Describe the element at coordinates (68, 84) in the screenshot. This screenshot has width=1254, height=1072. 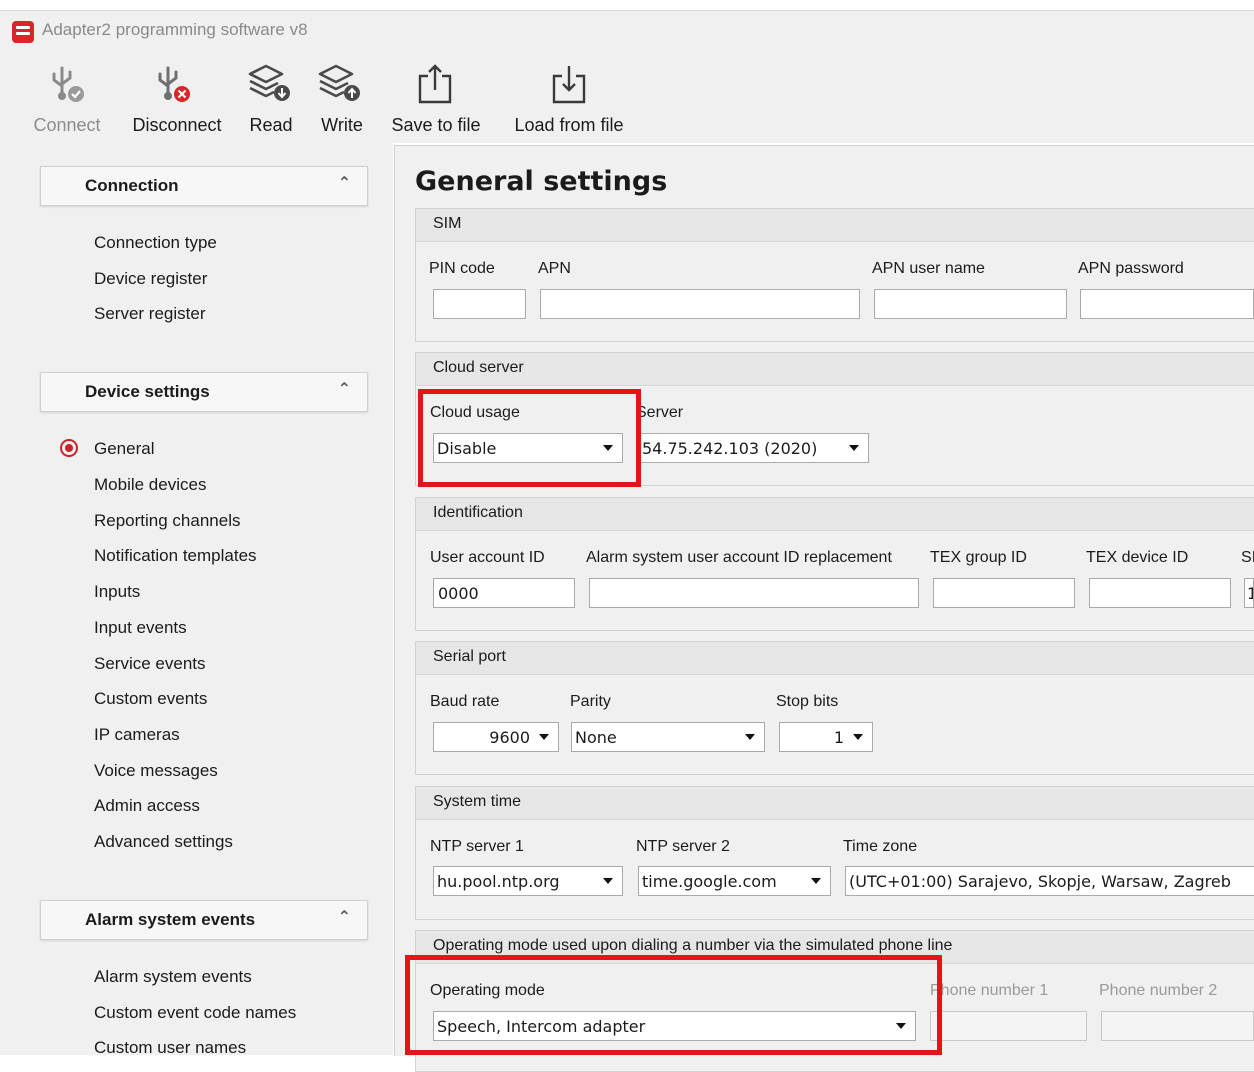
I see `usb-connect-icon` at that location.